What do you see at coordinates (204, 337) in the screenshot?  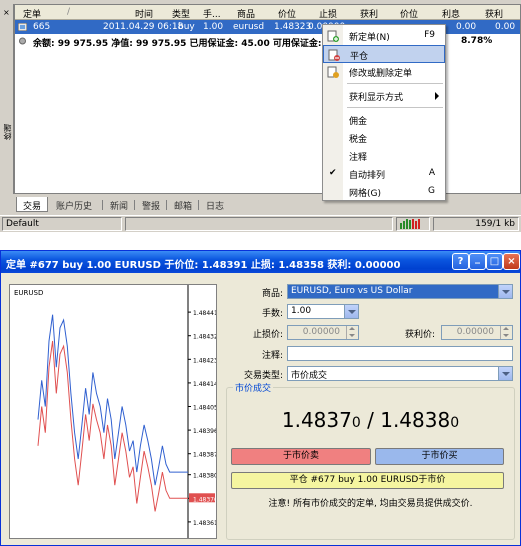 I see `y-tick-label: 1.48432` at bounding box center [204, 337].